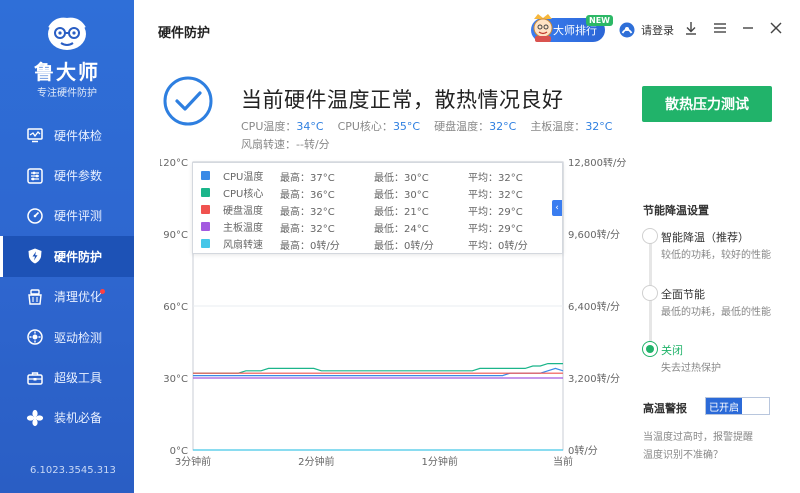 This screenshot has height=493, width=800. What do you see at coordinates (439, 461) in the screenshot?
I see `x-tick-label: 1分钟前` at bounding box center [439, 461].